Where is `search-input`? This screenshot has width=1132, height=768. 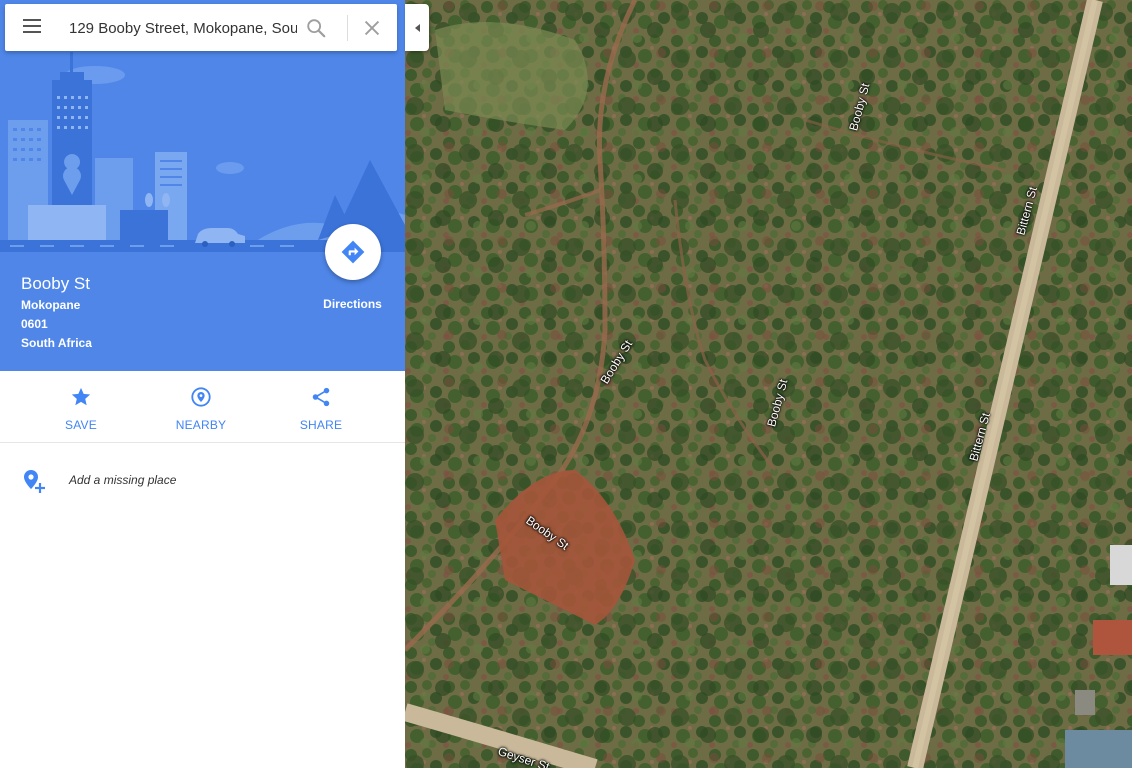 search-input is located at coordinates (183, 28).